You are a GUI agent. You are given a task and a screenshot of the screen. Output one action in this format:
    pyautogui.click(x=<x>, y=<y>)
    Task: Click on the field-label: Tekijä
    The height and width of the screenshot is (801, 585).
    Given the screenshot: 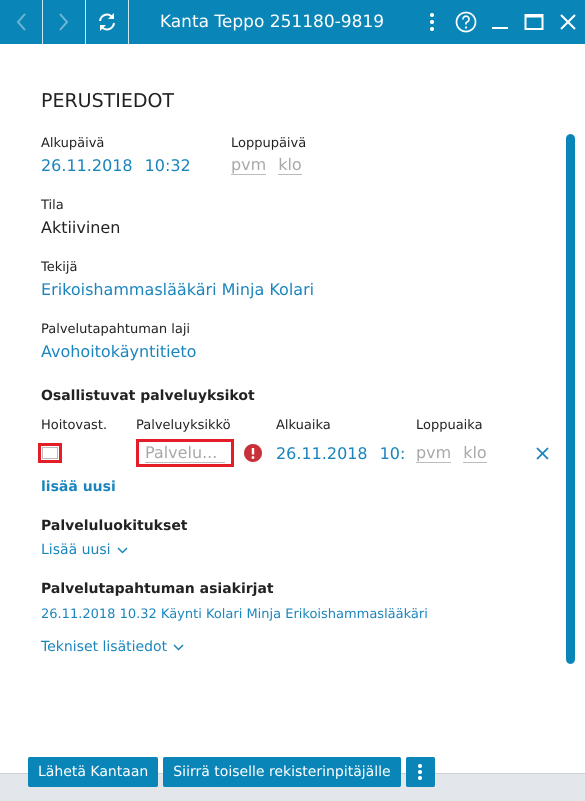 What is the action you would take?
    pyautogui.click(x=59, y=267)
    